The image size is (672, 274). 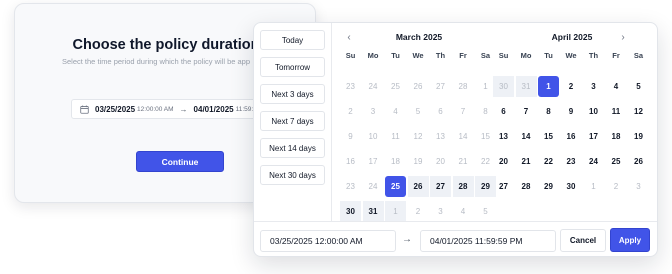 I want to click on apply-button: Apply, so click(x=630, y=240).